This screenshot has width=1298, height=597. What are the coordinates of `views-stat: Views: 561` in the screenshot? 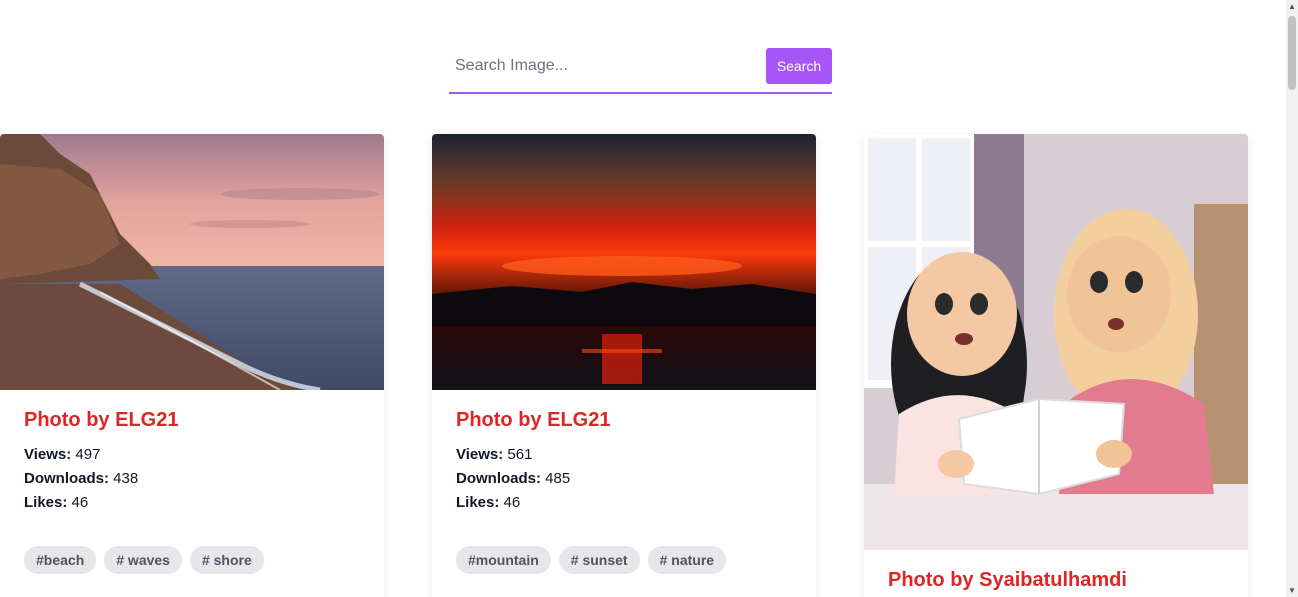 It's located at (624, 455).